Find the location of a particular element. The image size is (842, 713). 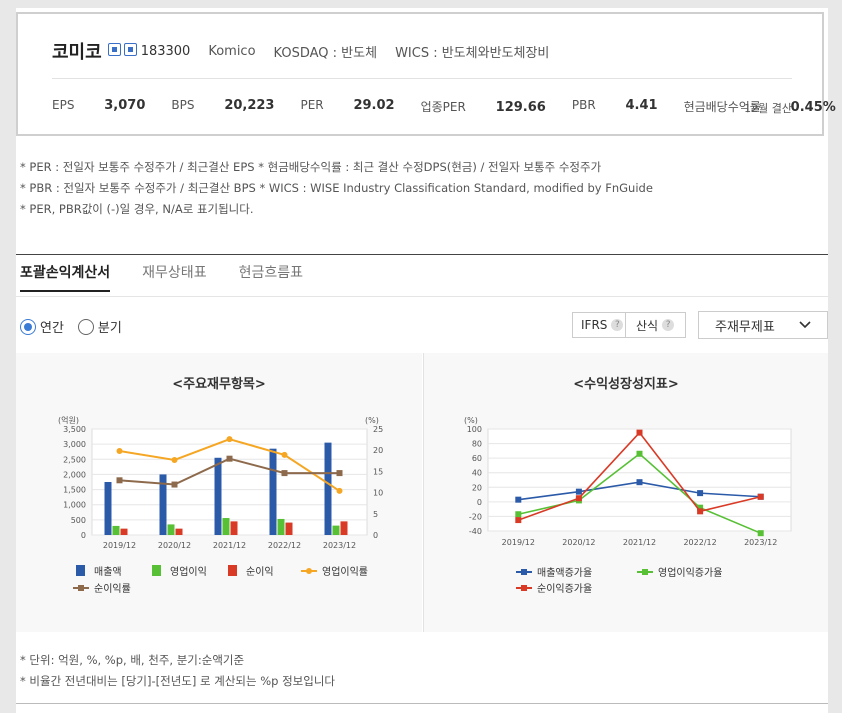

stock-code: 183300 is located at coordinates (165, 51).